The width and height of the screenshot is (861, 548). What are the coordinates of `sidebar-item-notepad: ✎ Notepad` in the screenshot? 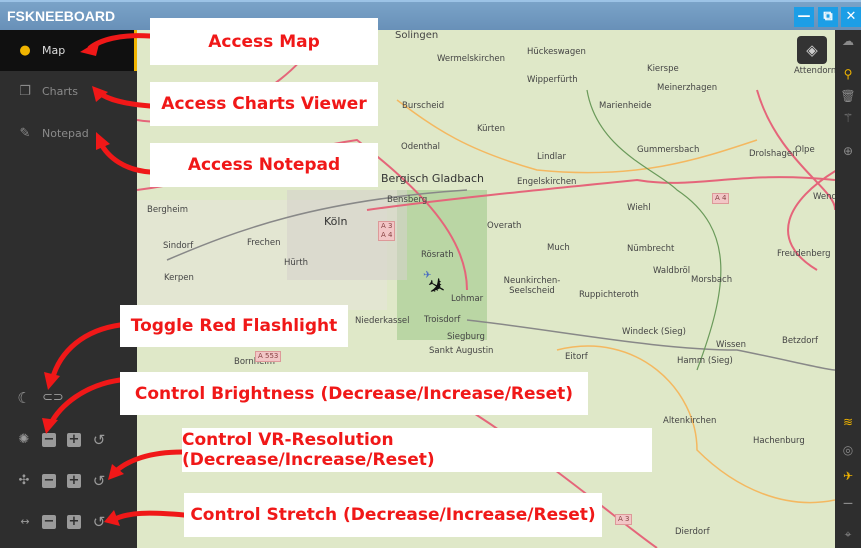 It's located at (68, 133).